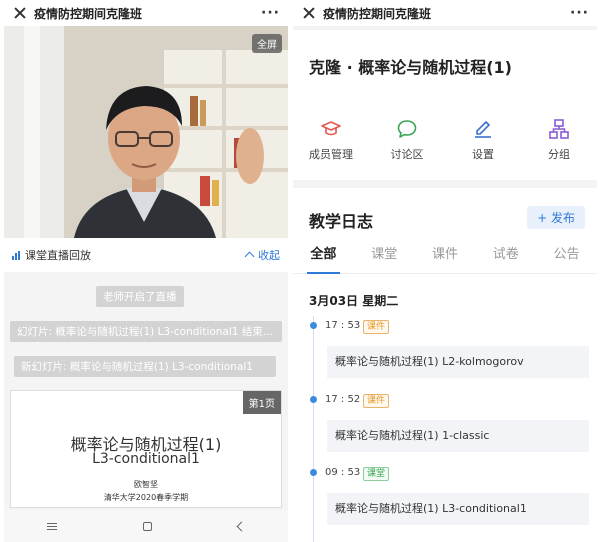 The width and height of the screenshot is (601, 542). What do you see at coordinates (343, 325) in the screenshot?
I see `entry-time: 17 : 53` at bounding box center [343, 325].